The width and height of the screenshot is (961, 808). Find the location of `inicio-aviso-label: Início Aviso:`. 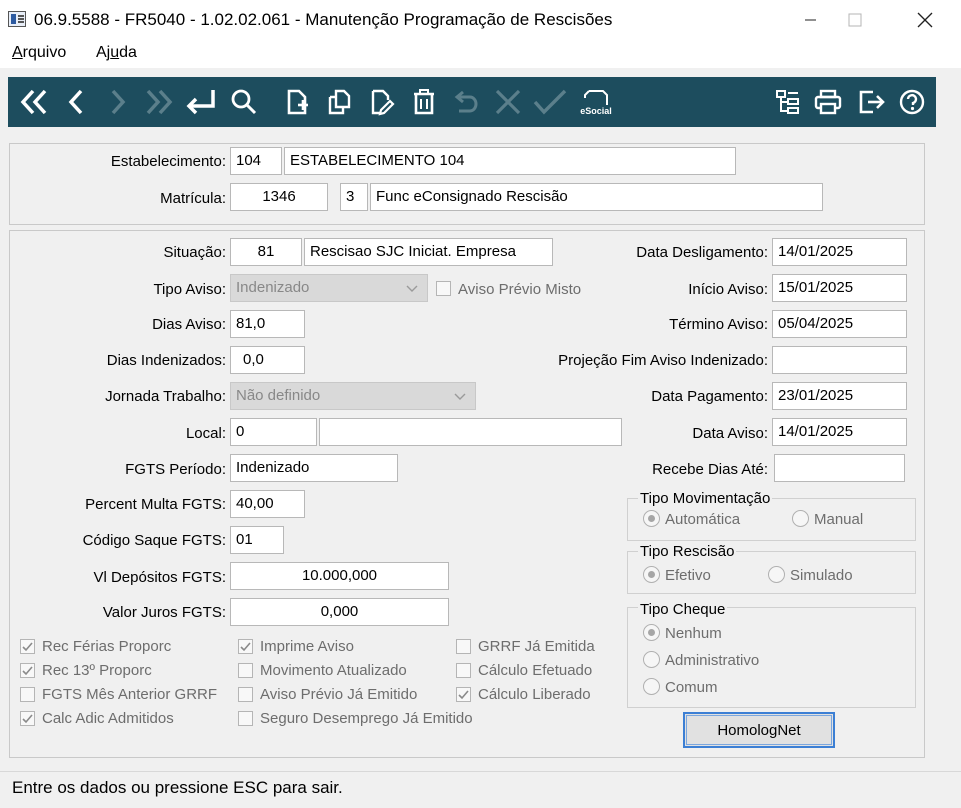

inicio-aviso-label: Início Aviso: is located at coordinates (728, 289).